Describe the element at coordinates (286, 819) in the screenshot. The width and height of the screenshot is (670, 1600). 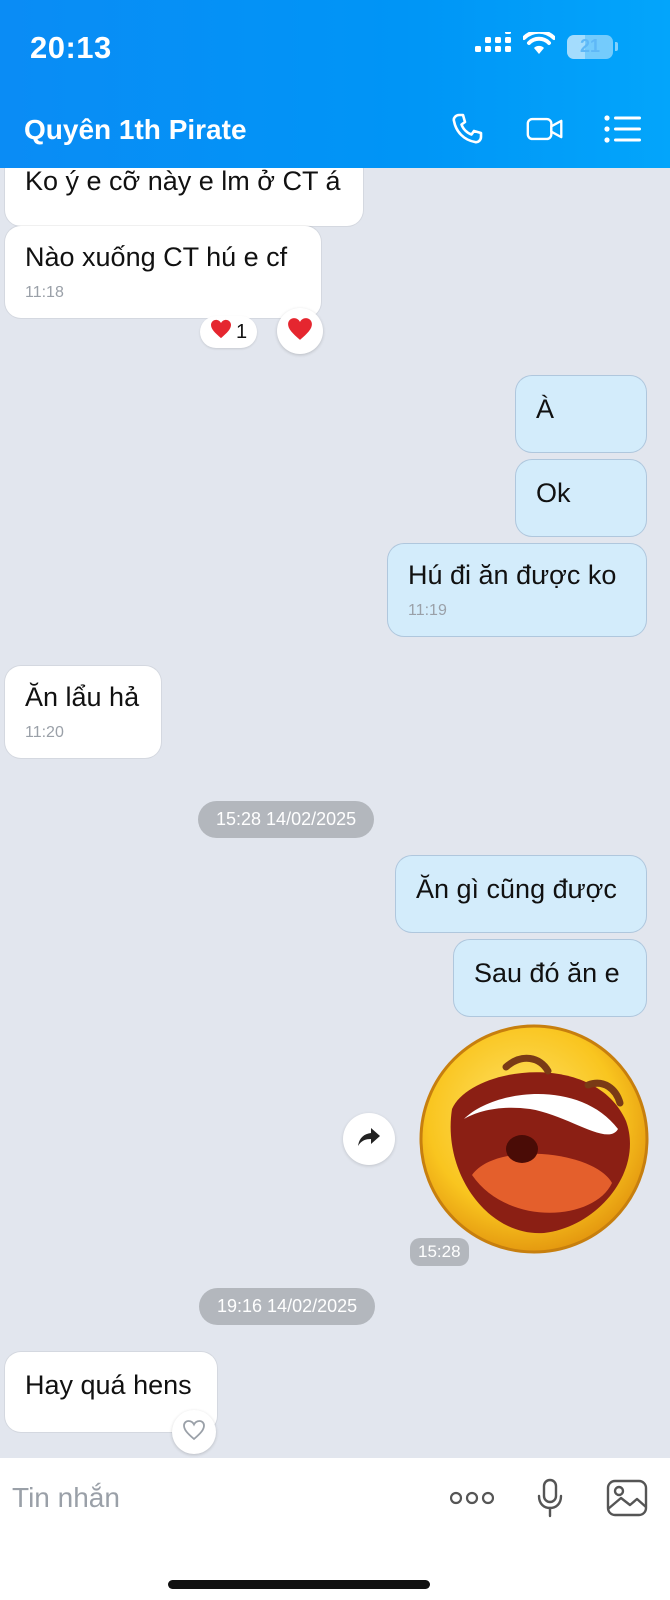
I see `date-separator: 15:28 14/02/2025` at that location.